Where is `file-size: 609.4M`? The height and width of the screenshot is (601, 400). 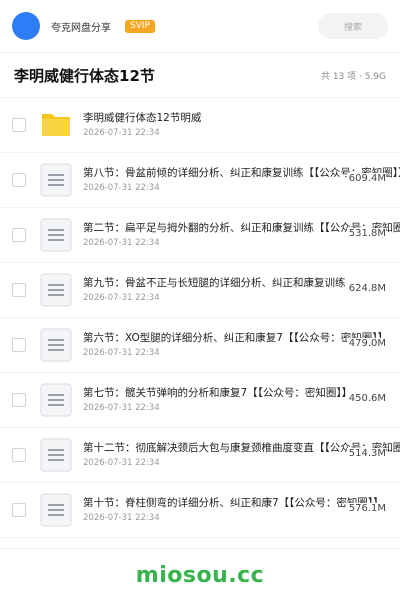 file-size: 609.4M is located at coordinates (366, 178).